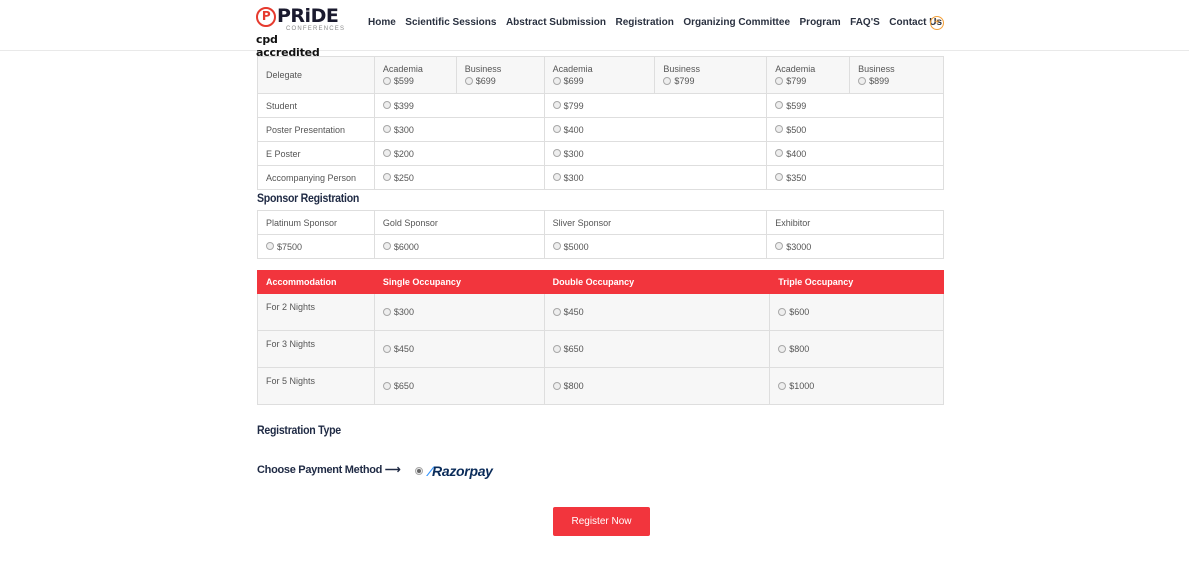 Image resolution: width=1189 pixels, height=564 pixels. What do you see at coordinates (316, 153) in the screenshot?
I see `row-label: E Poster` at bounding box center [316, 153].